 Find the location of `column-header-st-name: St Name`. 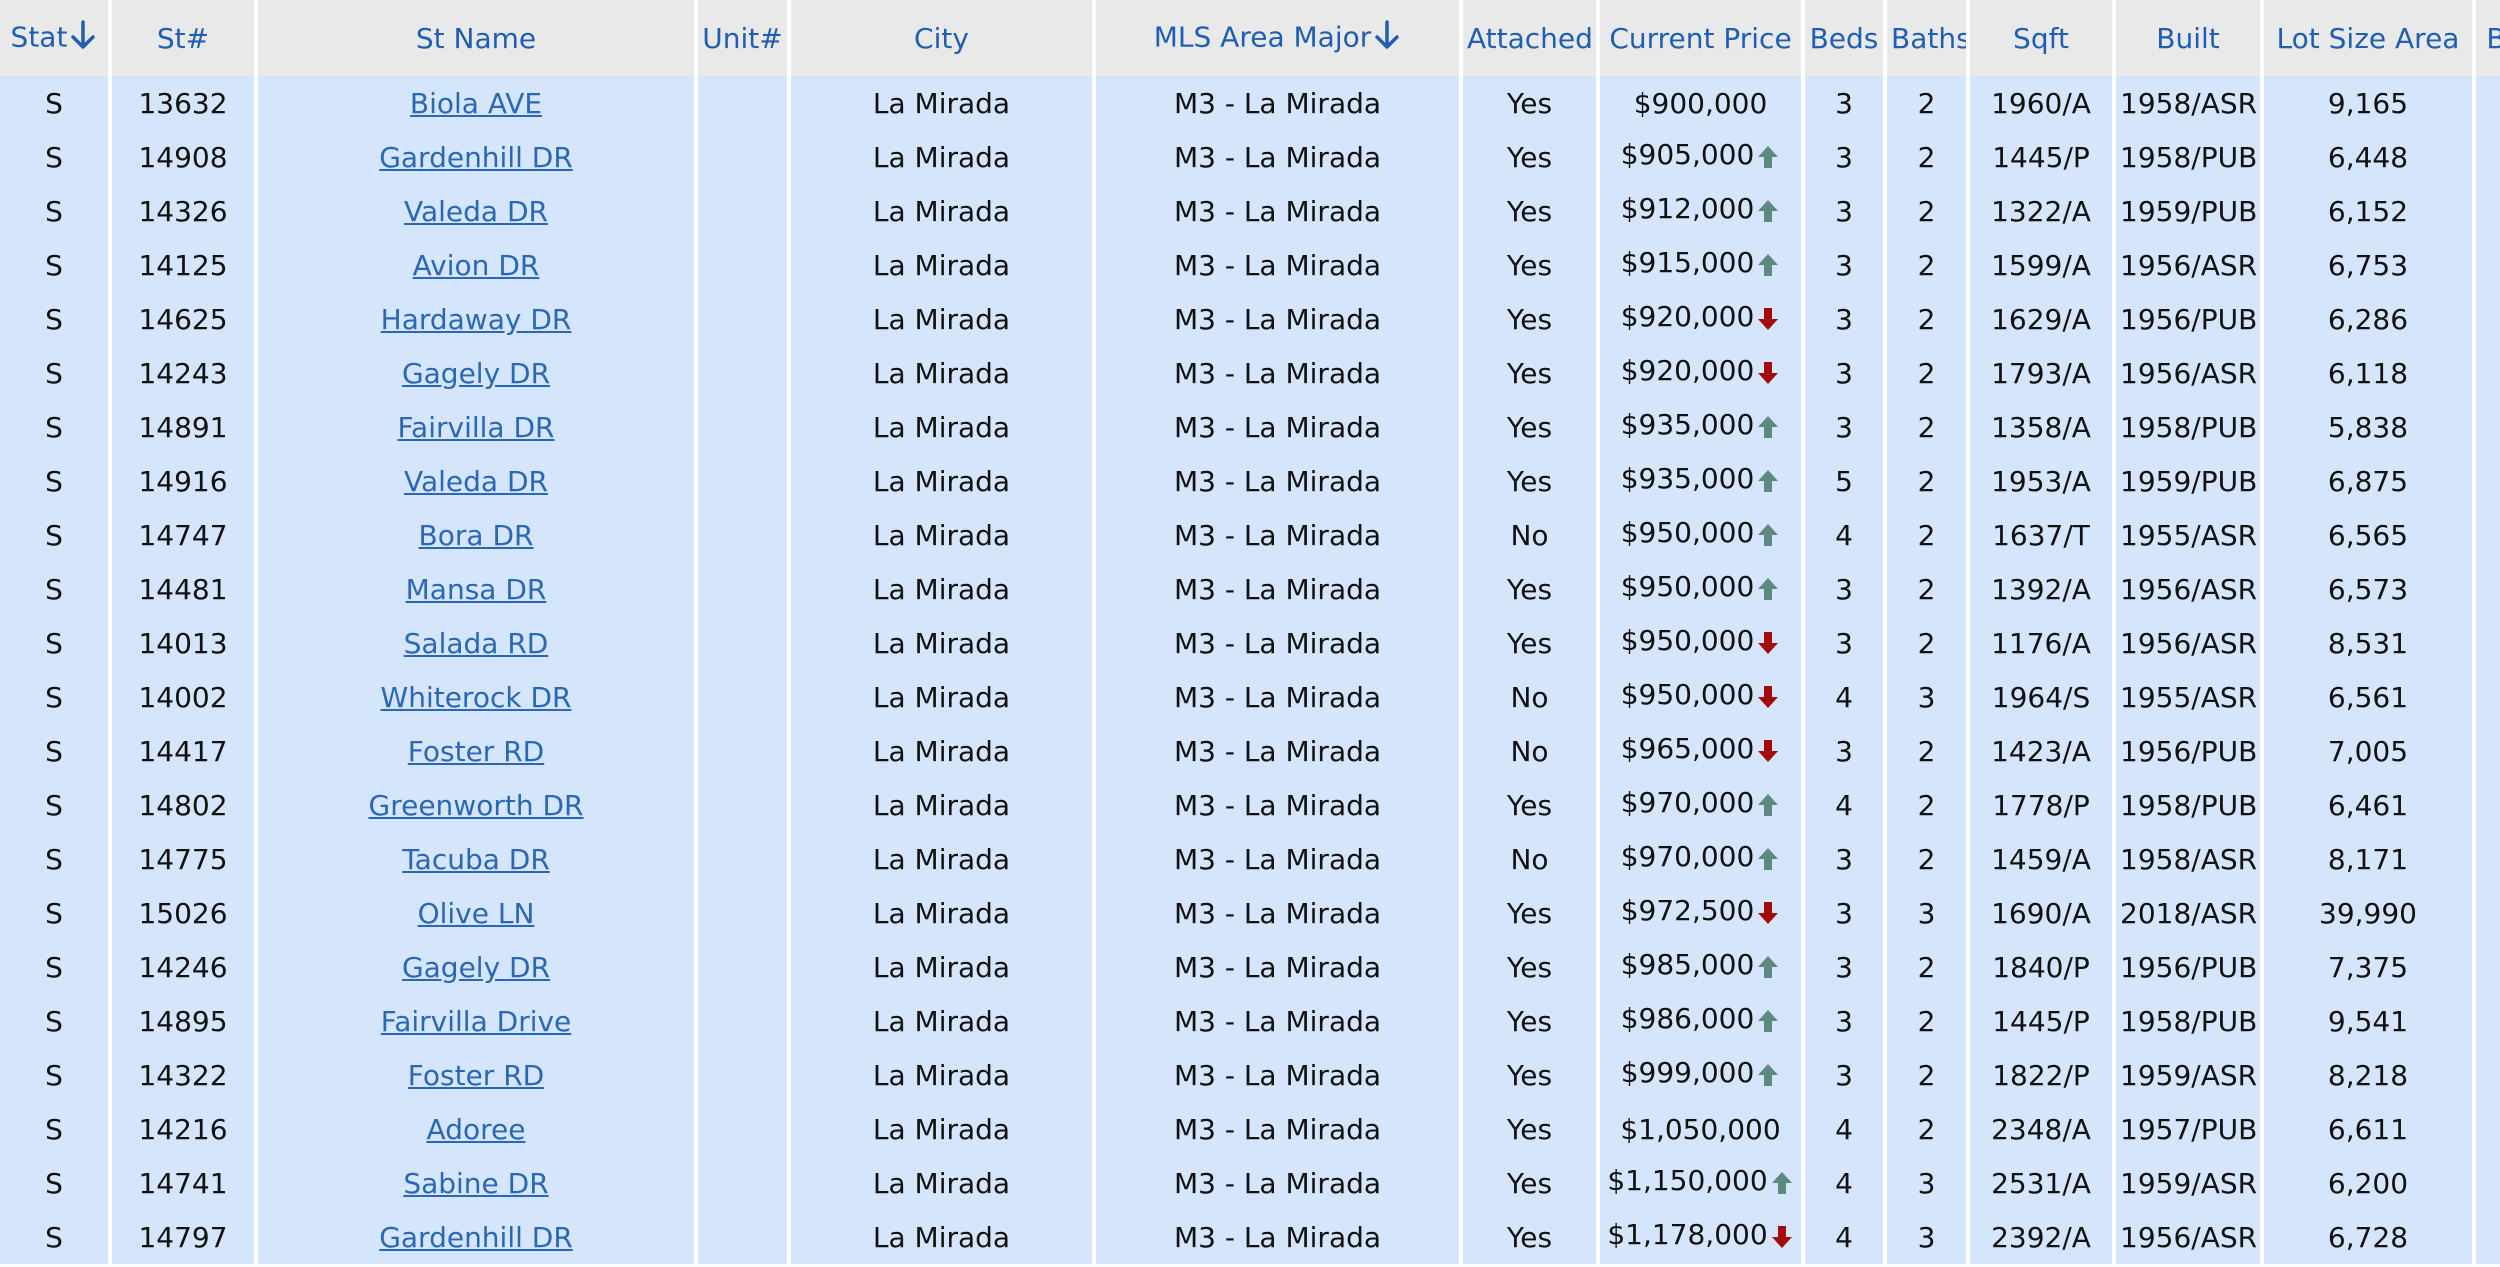

column-header-st-name: St Name is located at coordinates (478, 38).